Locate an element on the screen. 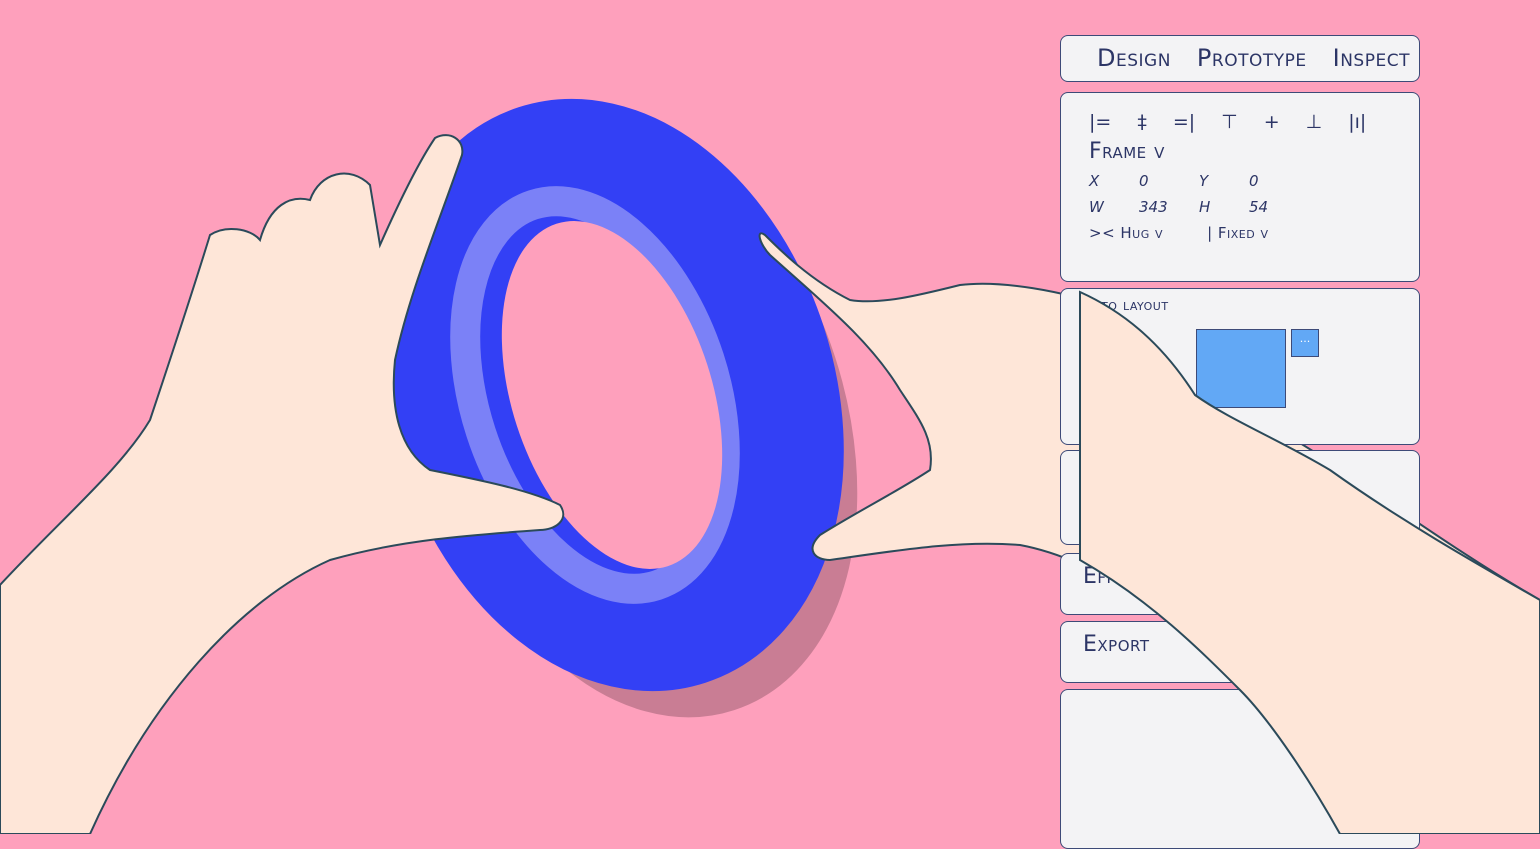 This screenshot has height=849, width=1540. hug-dropdown: >< Hug v is located at coordinates (1126, 233).